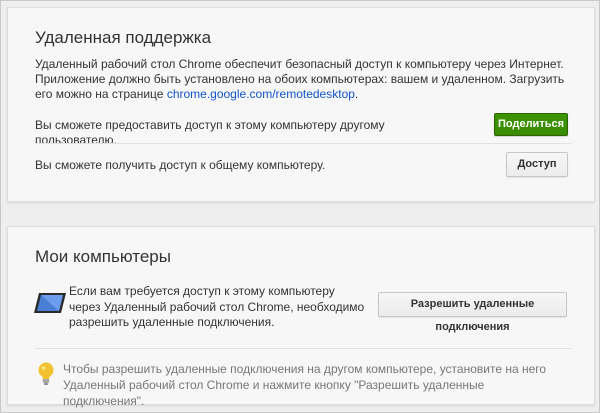  What do you see at coordinates (50, 303) in the screenshot?
I see `monitor-icon` at bounding box center [50, 303].